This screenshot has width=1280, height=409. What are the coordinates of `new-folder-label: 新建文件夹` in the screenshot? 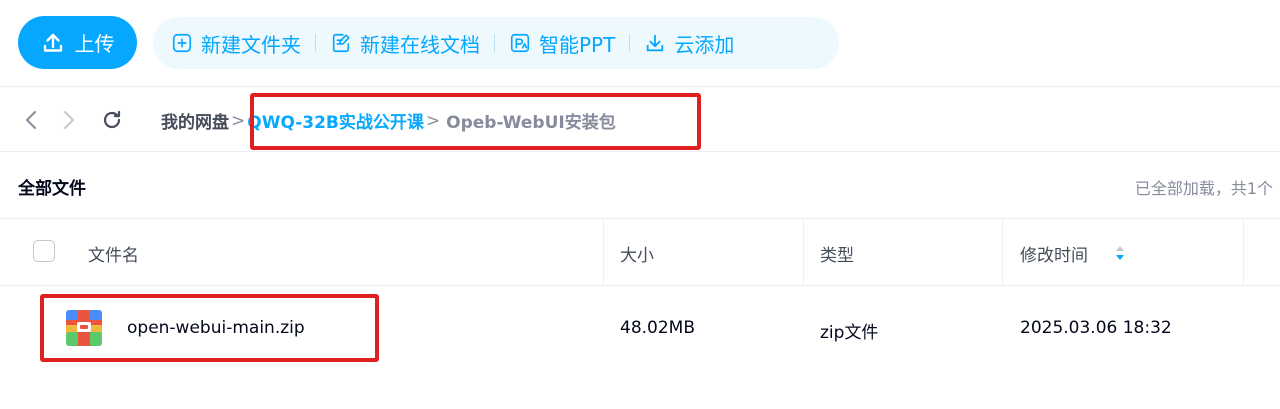 It's located at (251, 44).